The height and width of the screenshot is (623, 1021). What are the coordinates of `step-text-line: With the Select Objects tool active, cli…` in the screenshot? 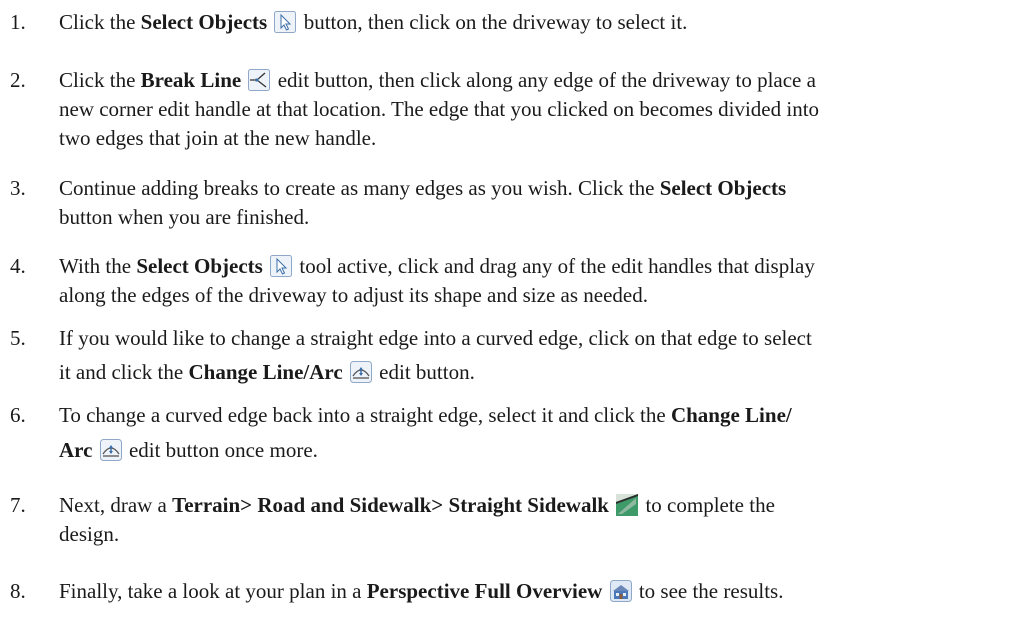 It's located at (437, 266).